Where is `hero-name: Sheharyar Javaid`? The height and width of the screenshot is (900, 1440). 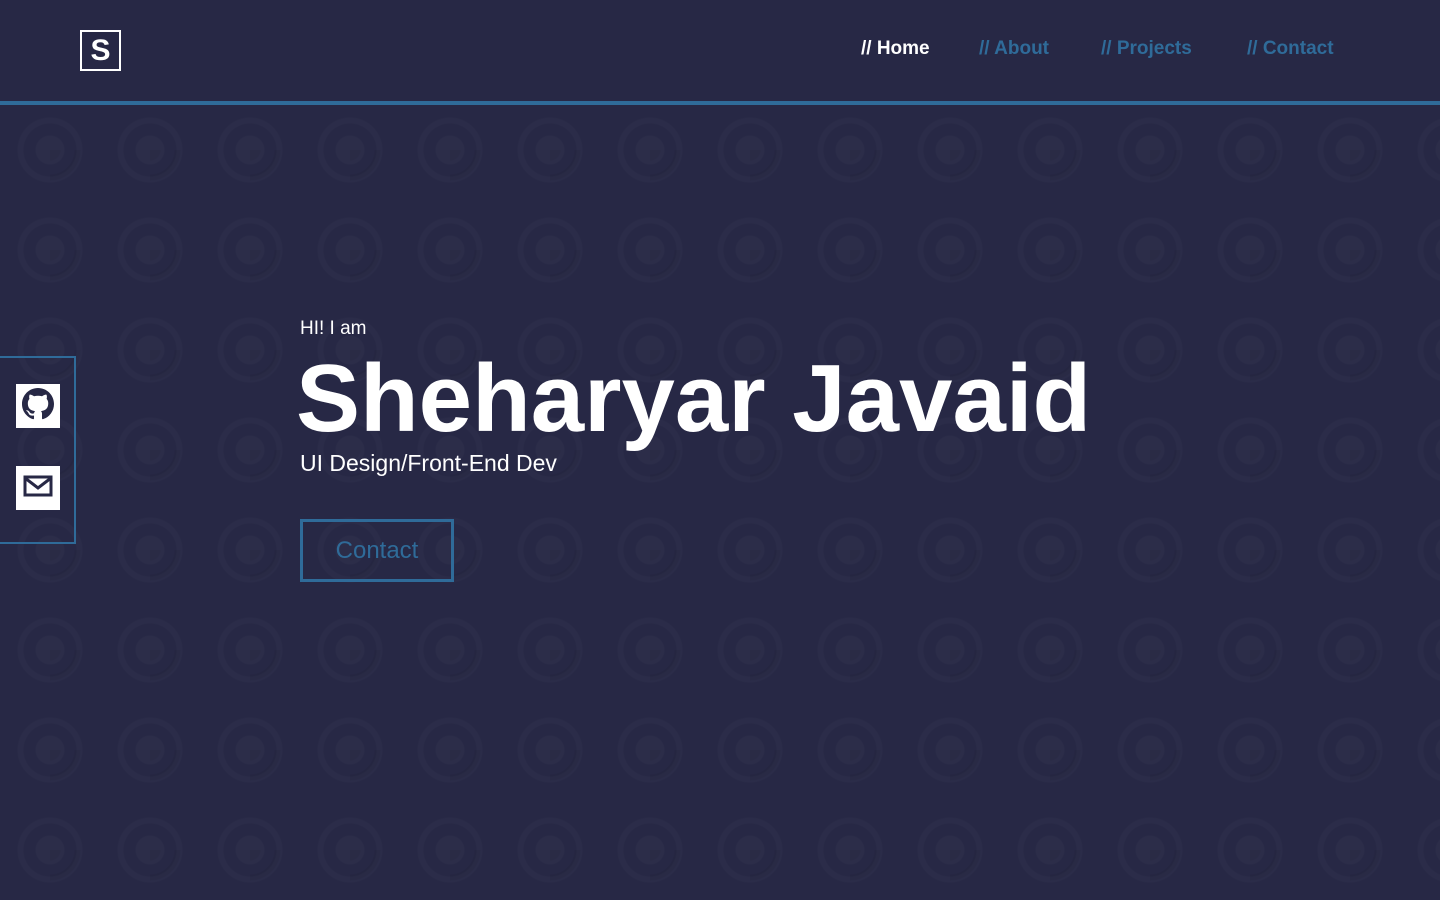 hero-name: Sheharyar Javaid is located at coordinates (694, 398).